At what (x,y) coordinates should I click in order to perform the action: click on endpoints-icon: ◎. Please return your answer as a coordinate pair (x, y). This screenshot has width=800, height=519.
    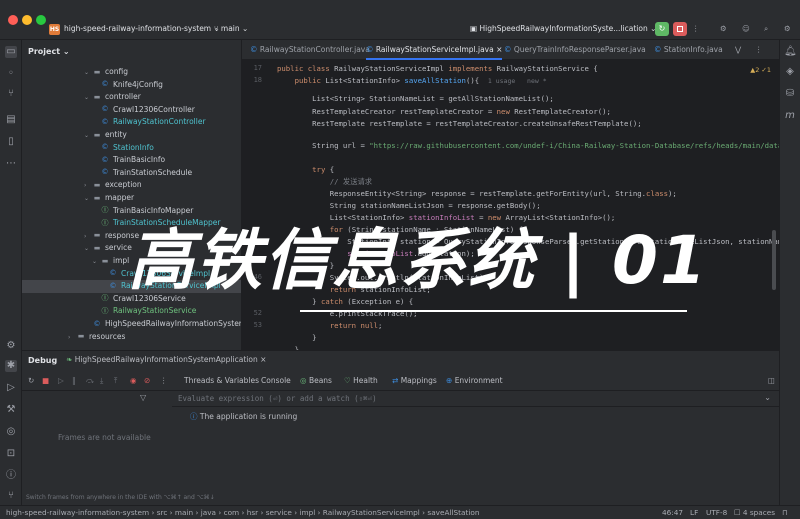
    Looking at the image, I should click on (11, 432).